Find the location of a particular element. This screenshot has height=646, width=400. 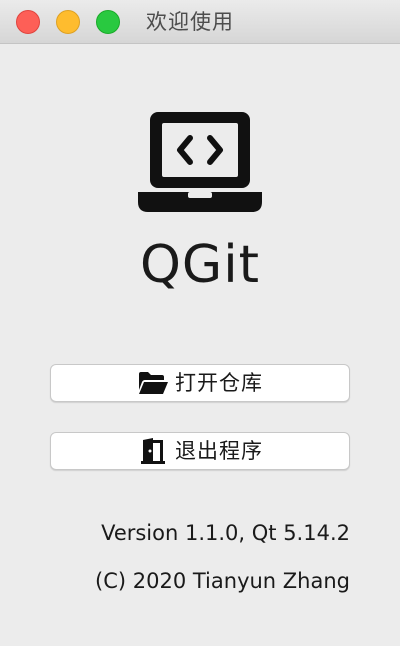

window-title: 欢迎使用 is located at coordinates (190, 22).